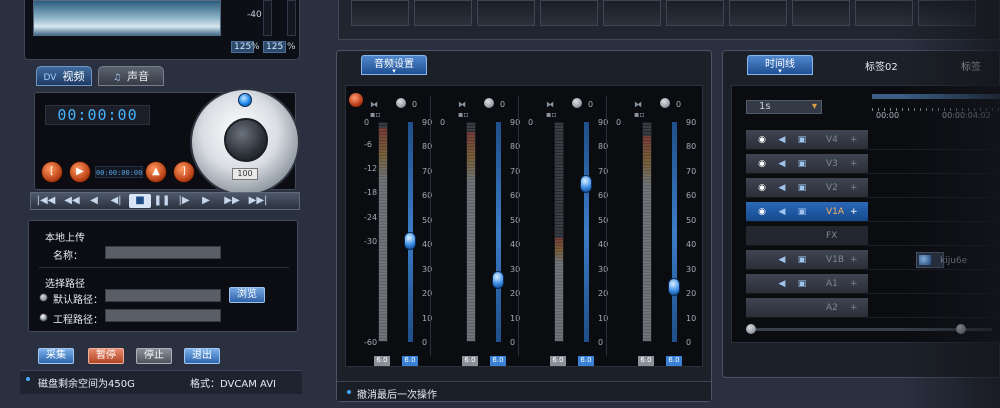  Describe the element at coordinates (184, 172) in the screenshot. I see `mark-out-button: ]` at that location.